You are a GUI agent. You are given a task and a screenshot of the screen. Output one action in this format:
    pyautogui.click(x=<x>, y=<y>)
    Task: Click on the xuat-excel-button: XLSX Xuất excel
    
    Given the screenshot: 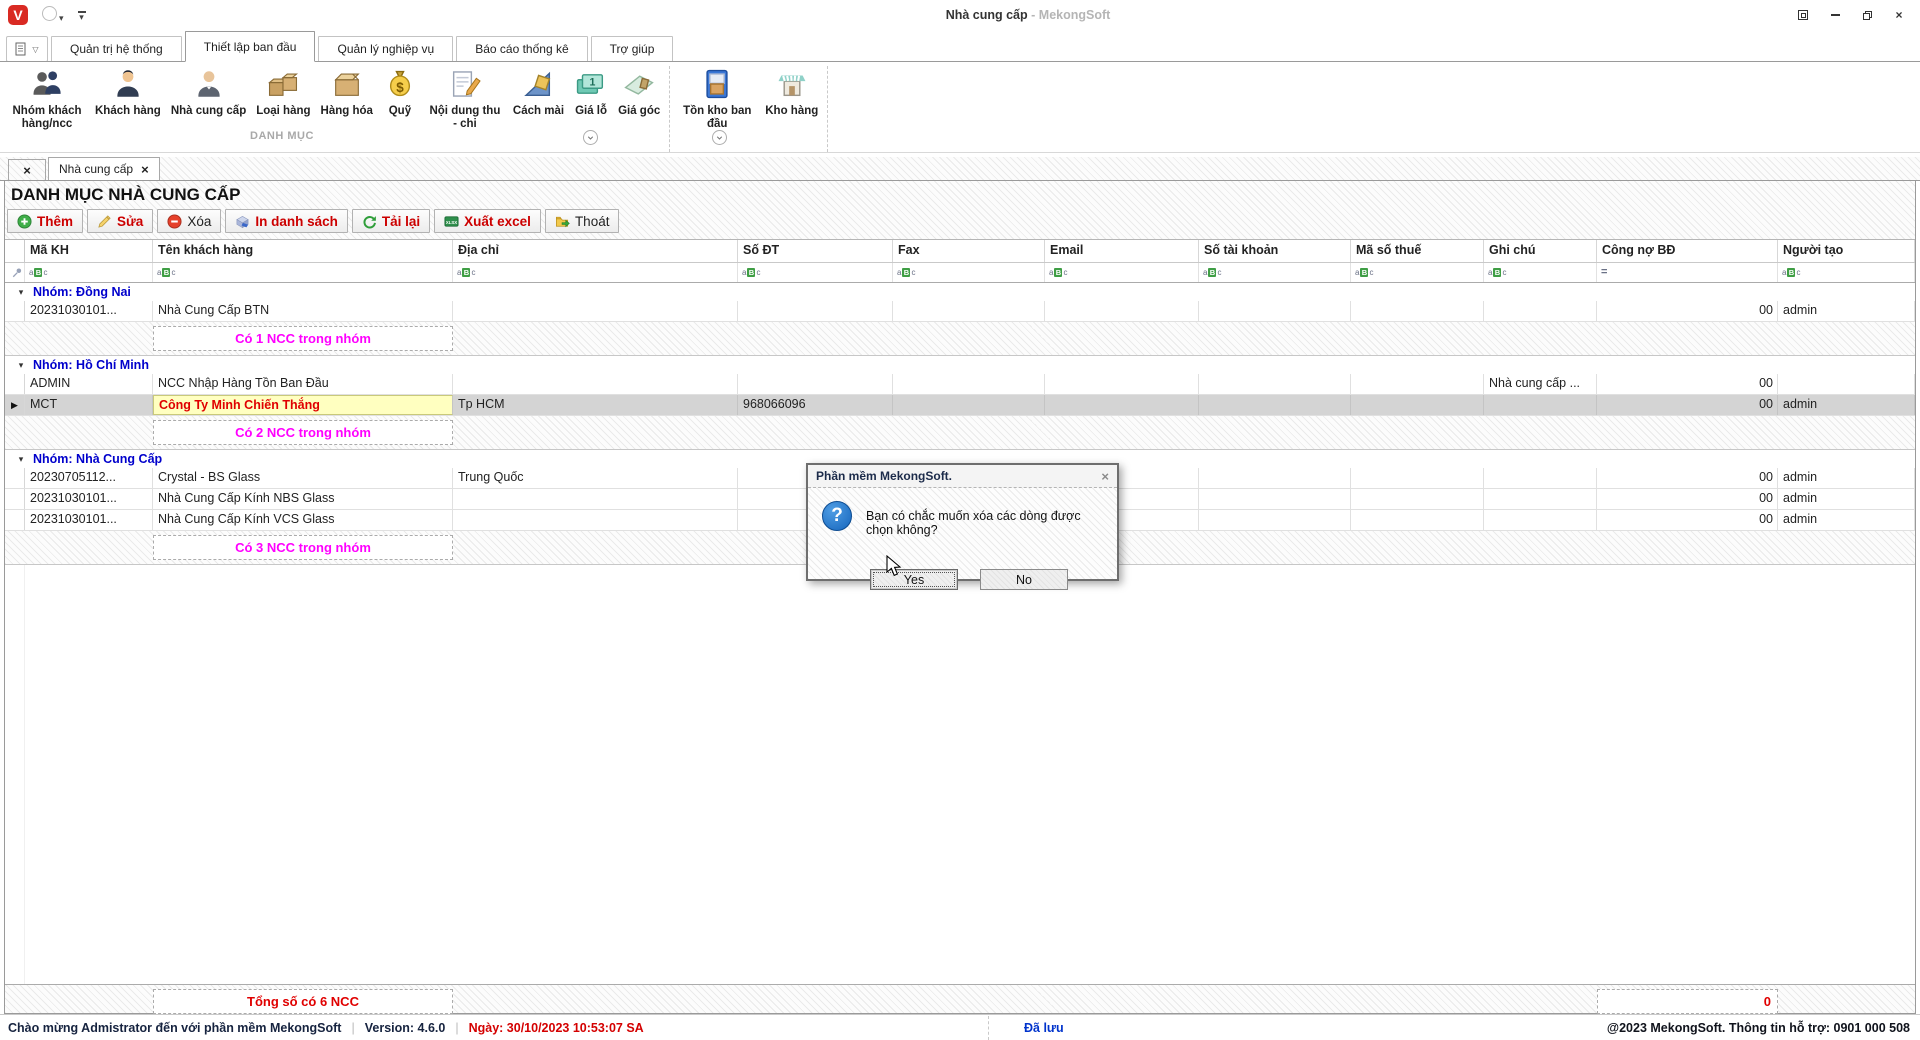 What is the action you would take?
    pyautogui.click(x=487, y=221)
    